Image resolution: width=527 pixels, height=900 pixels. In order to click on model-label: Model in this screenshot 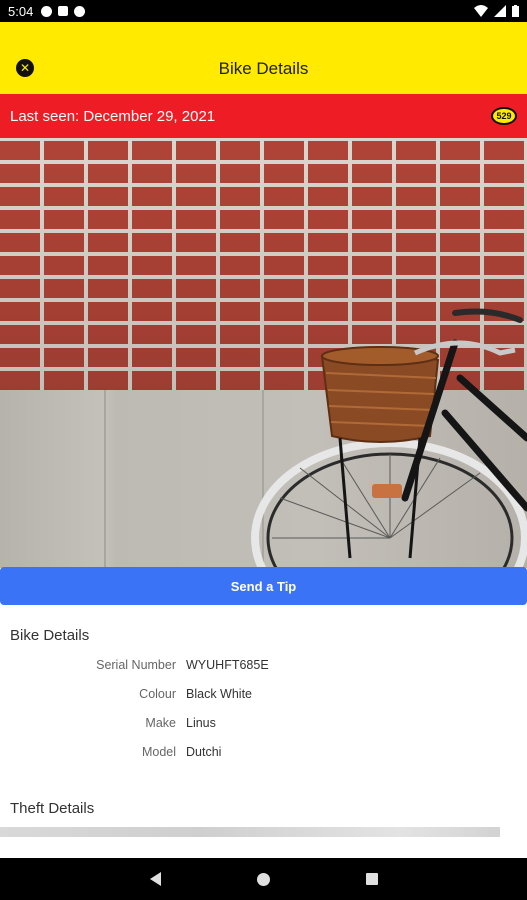, I will do `click(158, 752)`.